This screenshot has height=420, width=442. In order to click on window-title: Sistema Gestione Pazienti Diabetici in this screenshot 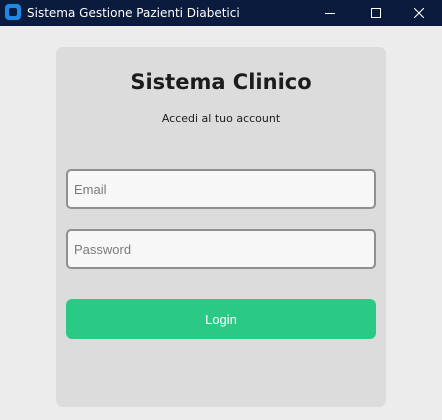, I will do `click(133, 13)`.